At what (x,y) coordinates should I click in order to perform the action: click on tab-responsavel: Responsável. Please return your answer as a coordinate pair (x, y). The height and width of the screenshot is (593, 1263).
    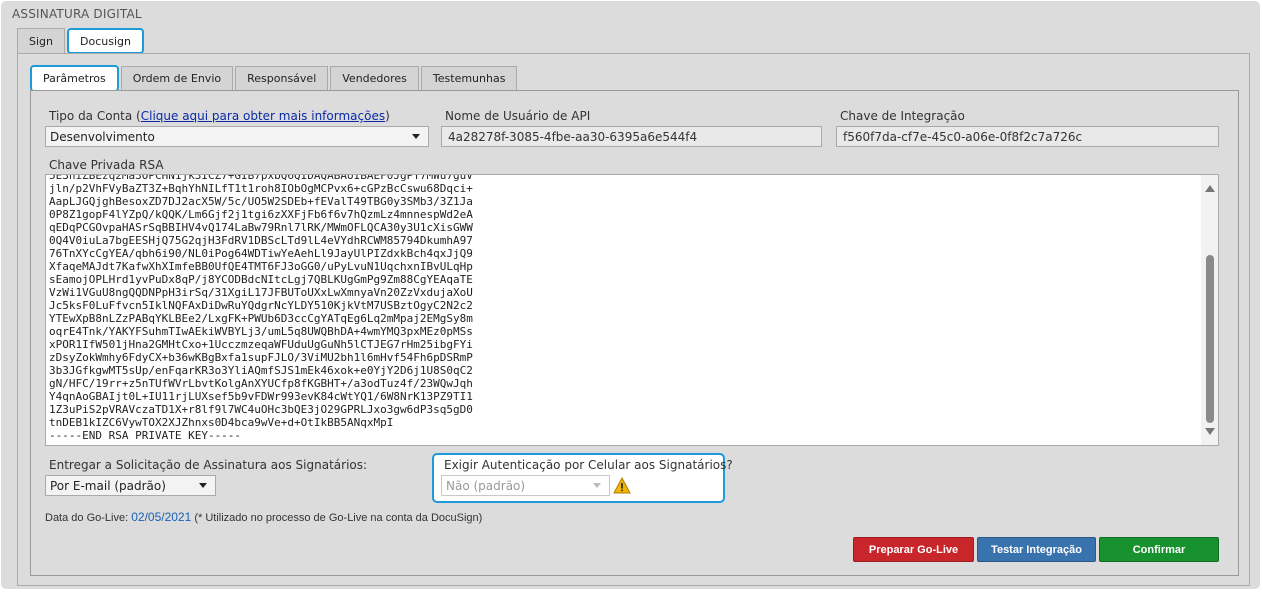
    Looking at the image, I should click on (282, 78).